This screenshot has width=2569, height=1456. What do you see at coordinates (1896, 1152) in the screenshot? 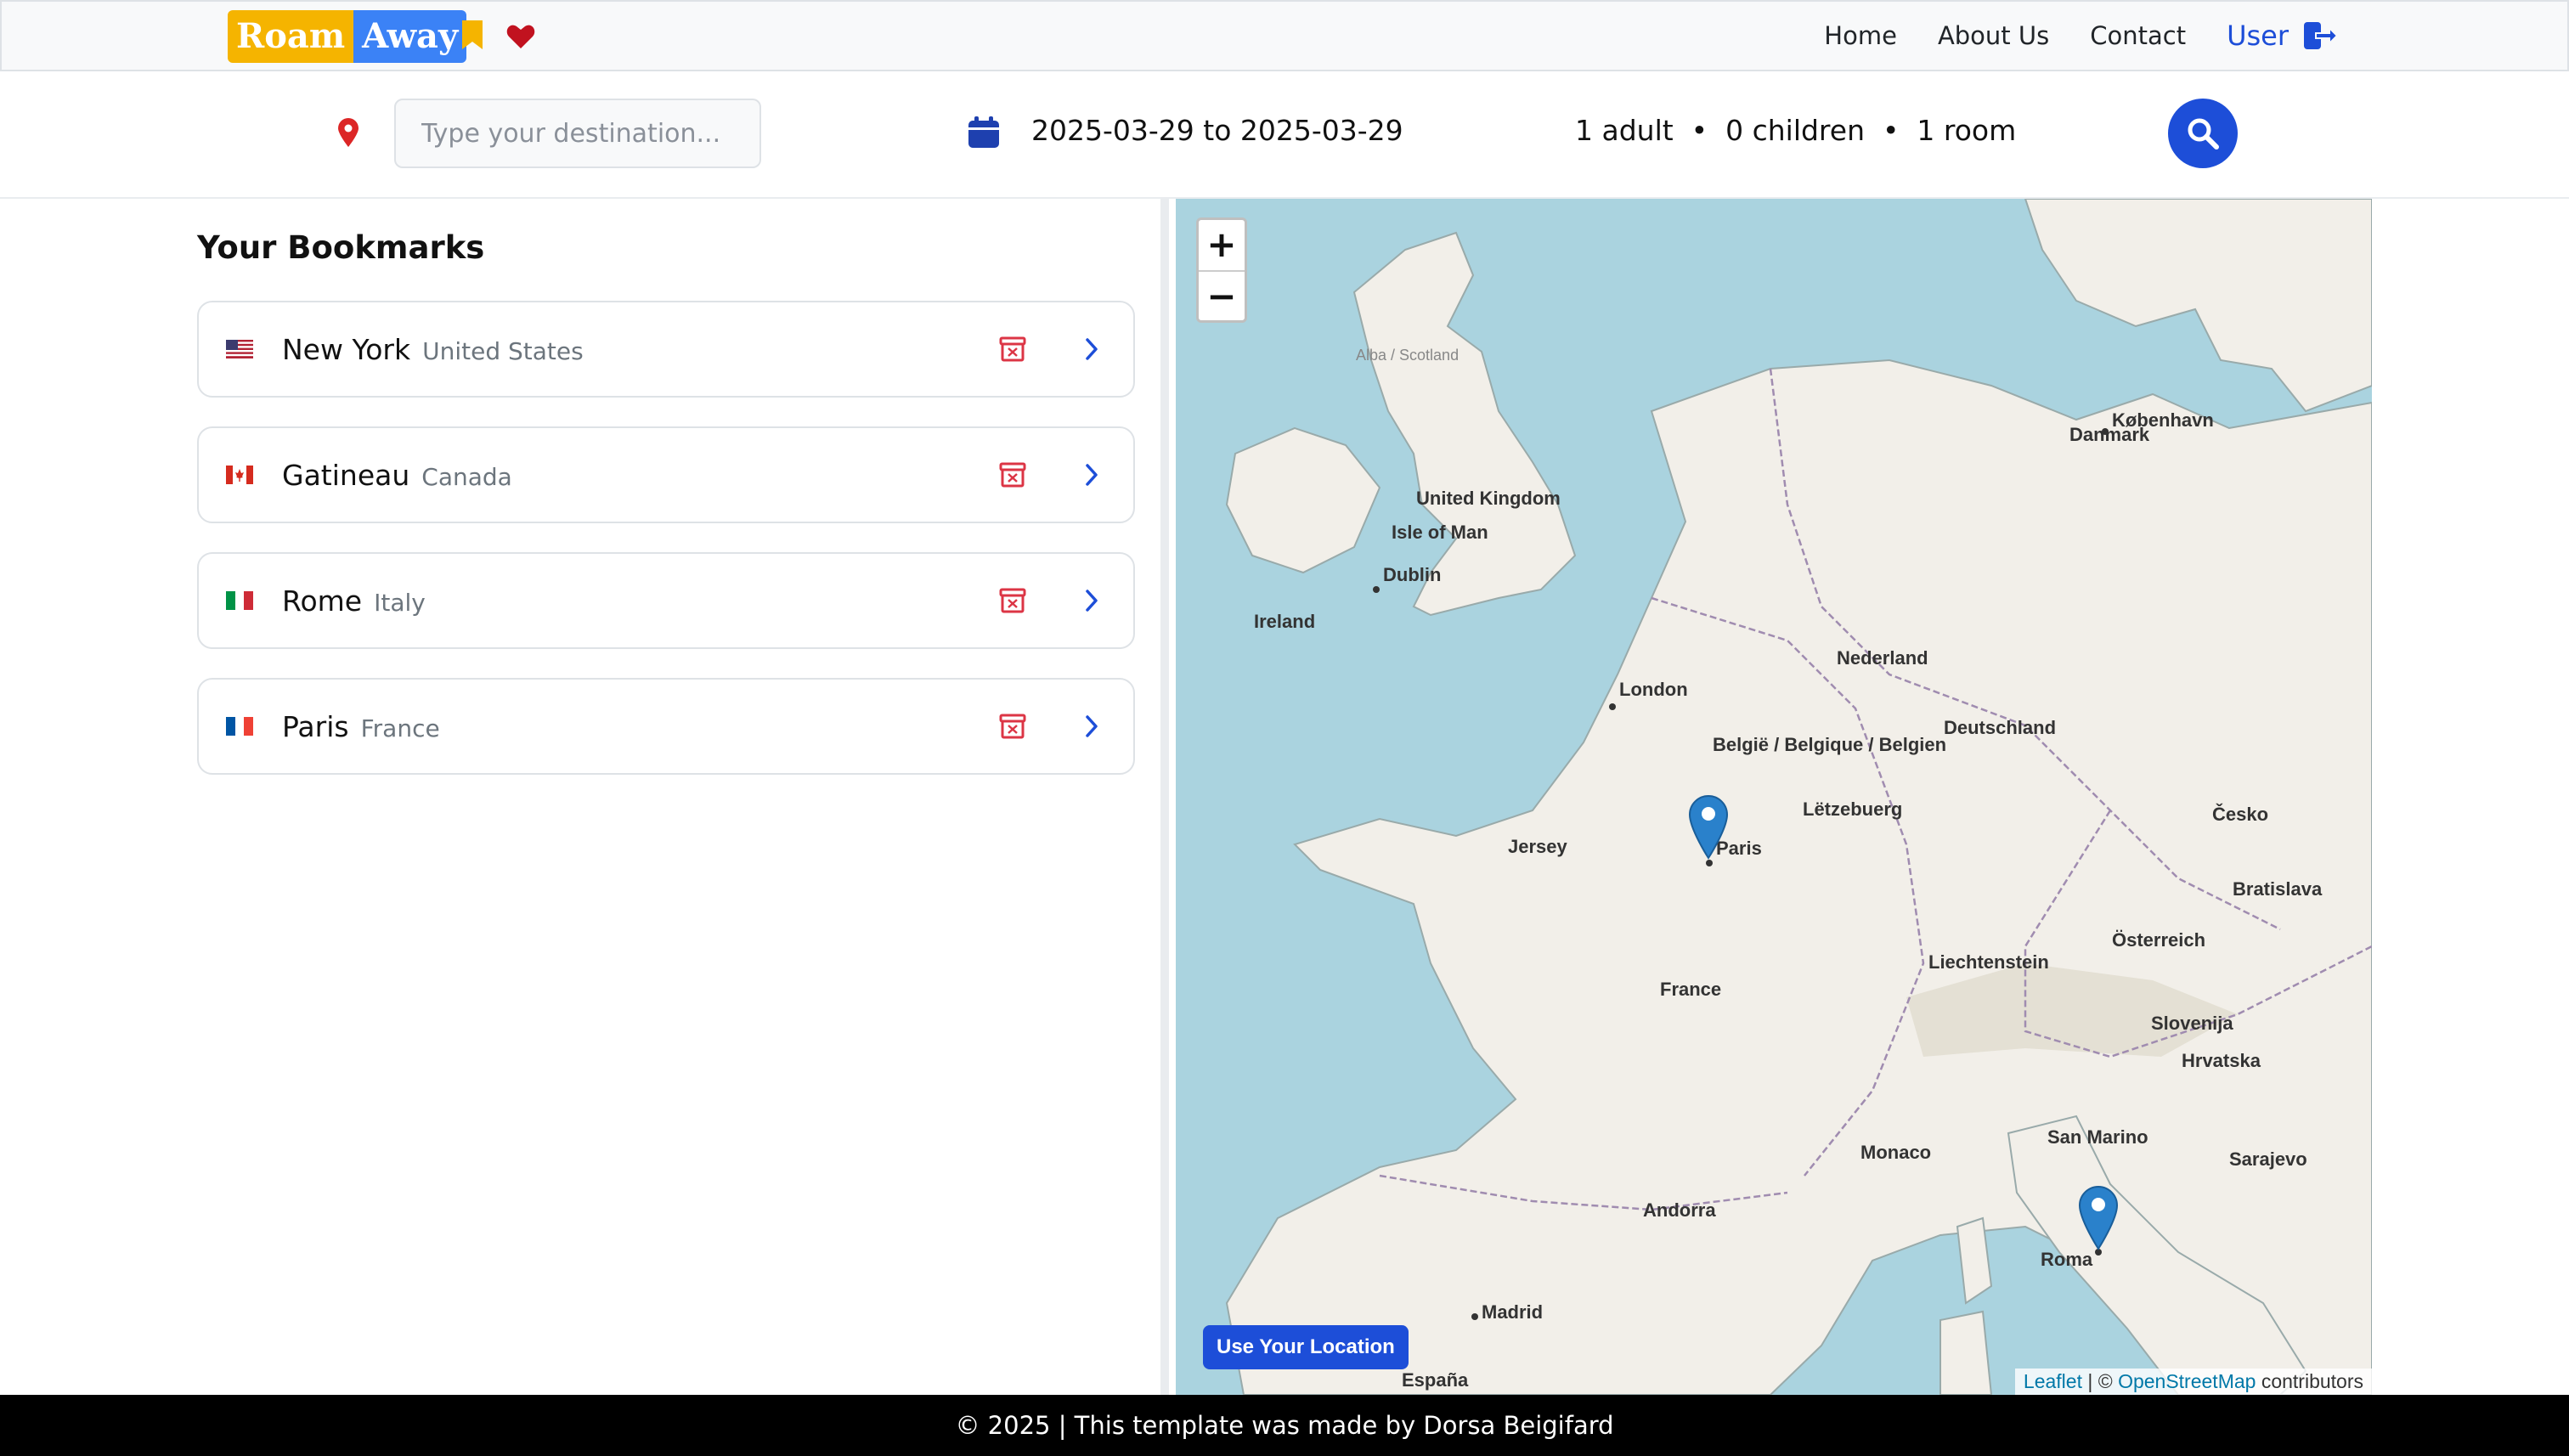
I see `map-label-monaco: Monaco` at bounding box center [1896, 1152].